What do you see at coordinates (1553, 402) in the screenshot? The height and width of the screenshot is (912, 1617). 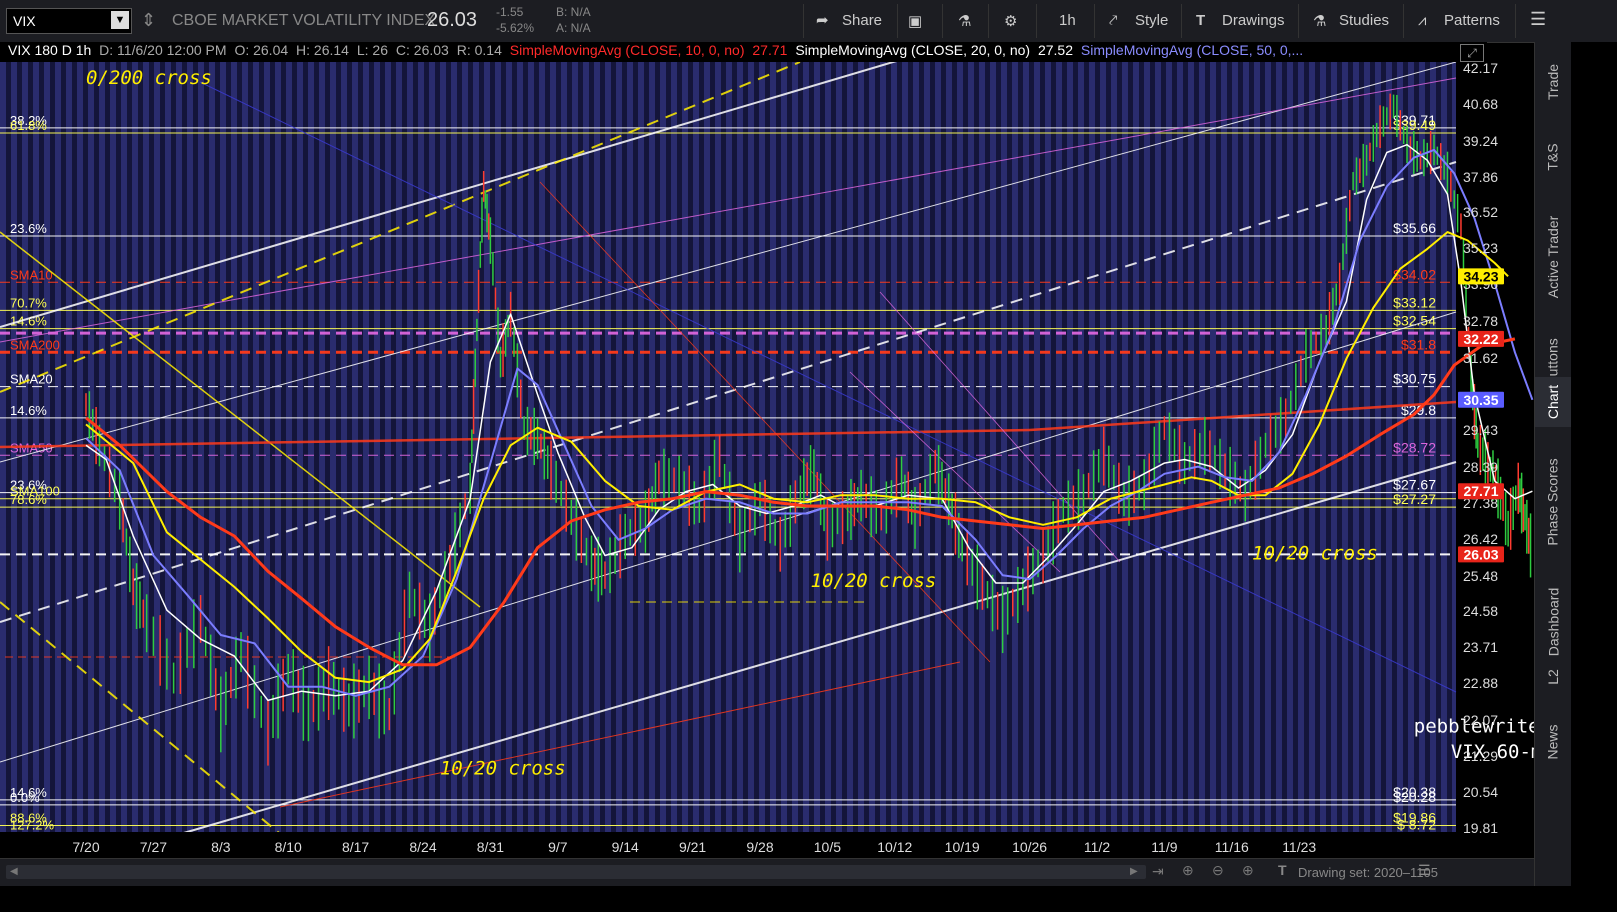 I see `tab-chart: Chart` at bounding box center [1553, 402].